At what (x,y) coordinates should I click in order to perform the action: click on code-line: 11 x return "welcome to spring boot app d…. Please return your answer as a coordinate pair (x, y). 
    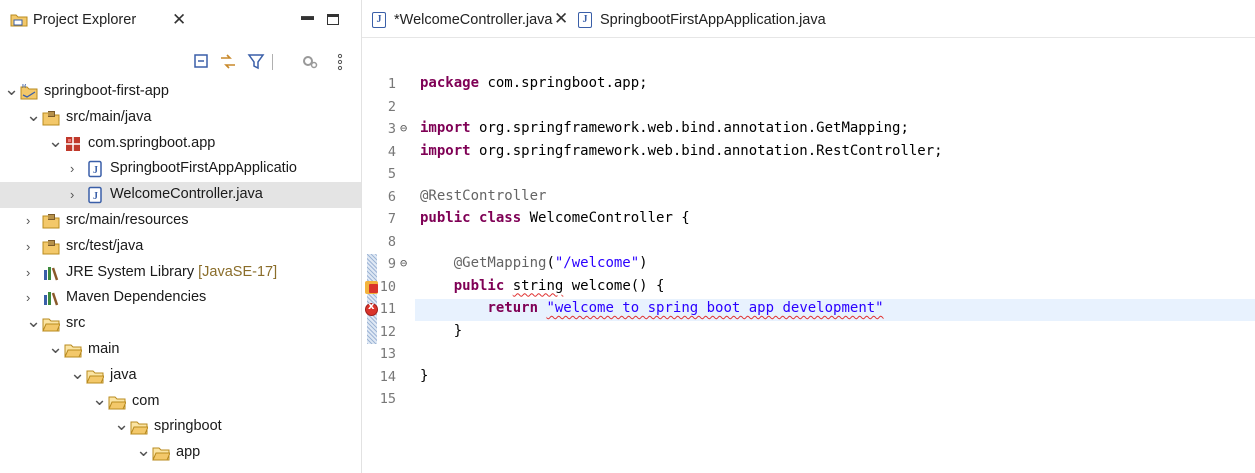
    Looking at the image, I should click on (808, 310).